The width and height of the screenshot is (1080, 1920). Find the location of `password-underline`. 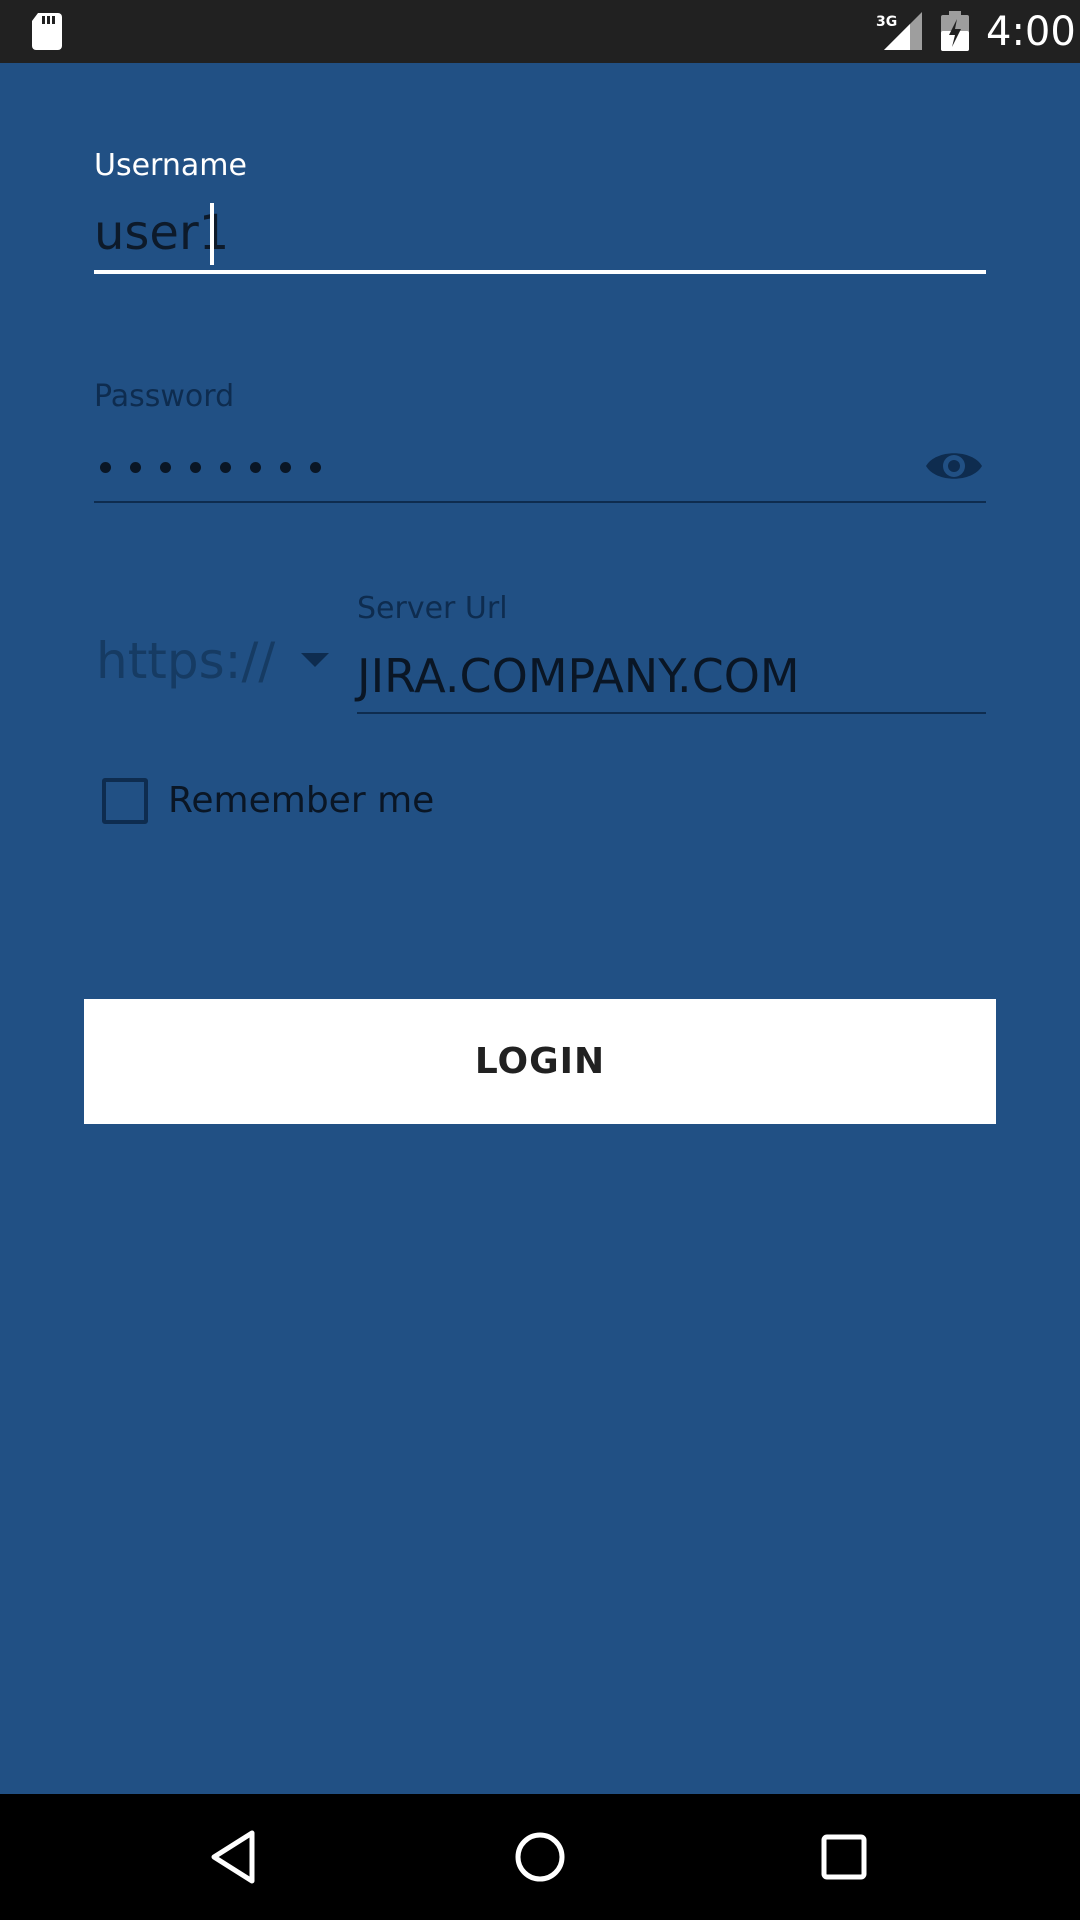

password-underline is located at coordinates (540, 502).